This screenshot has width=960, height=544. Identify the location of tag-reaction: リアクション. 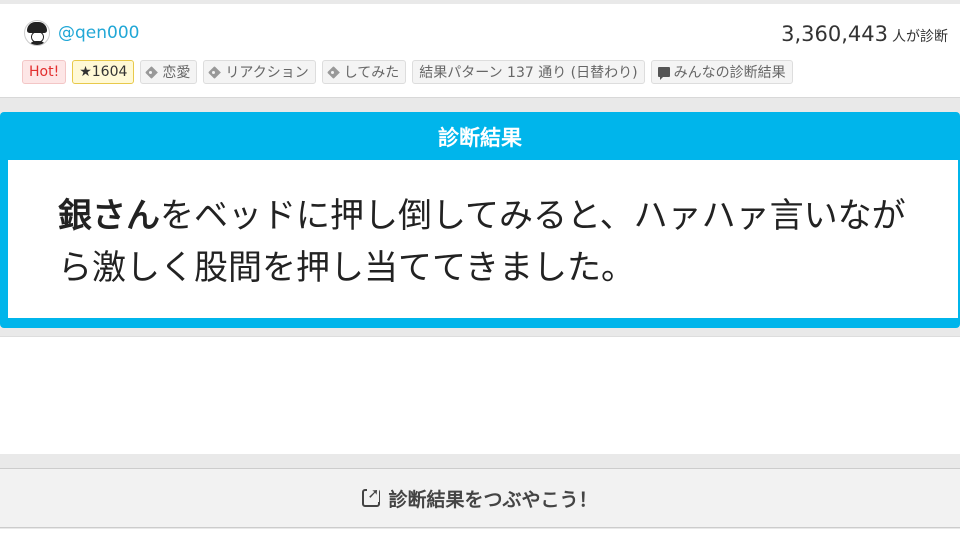
(259, 72).